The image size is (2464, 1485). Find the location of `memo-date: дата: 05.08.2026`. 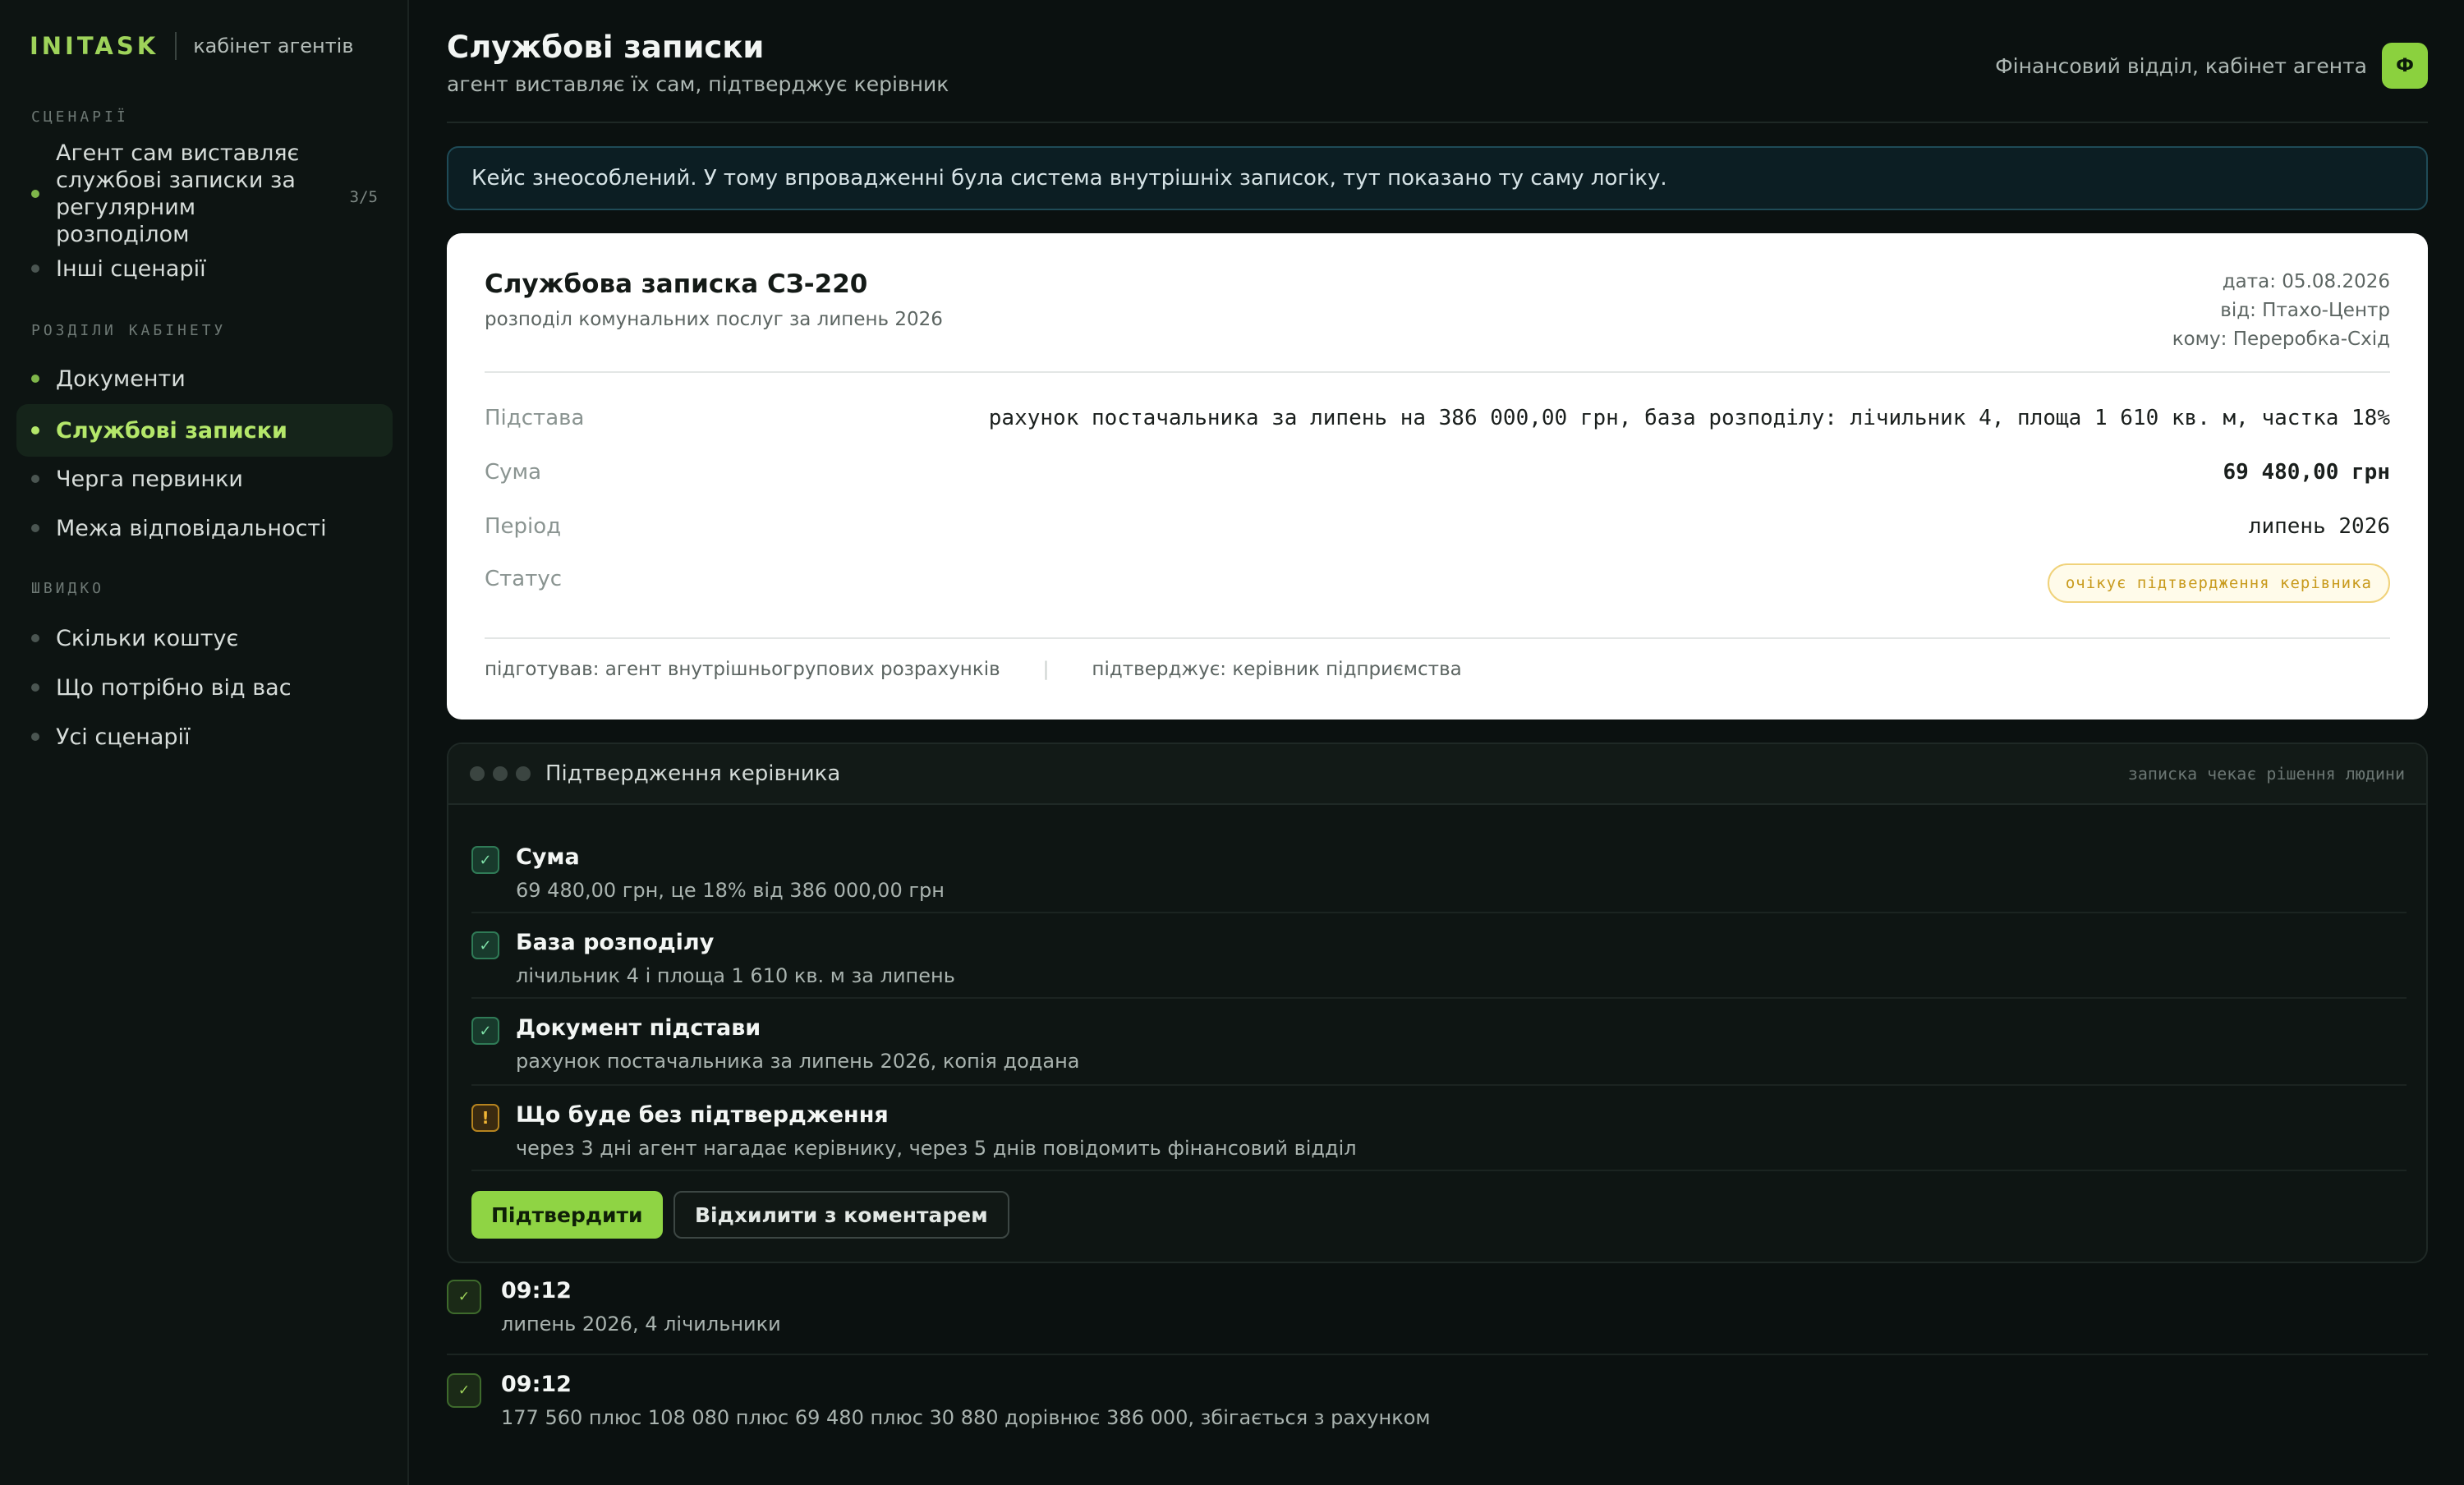

memo-date: дата: 05.08.2026 is located at coordinates (2306, 281).